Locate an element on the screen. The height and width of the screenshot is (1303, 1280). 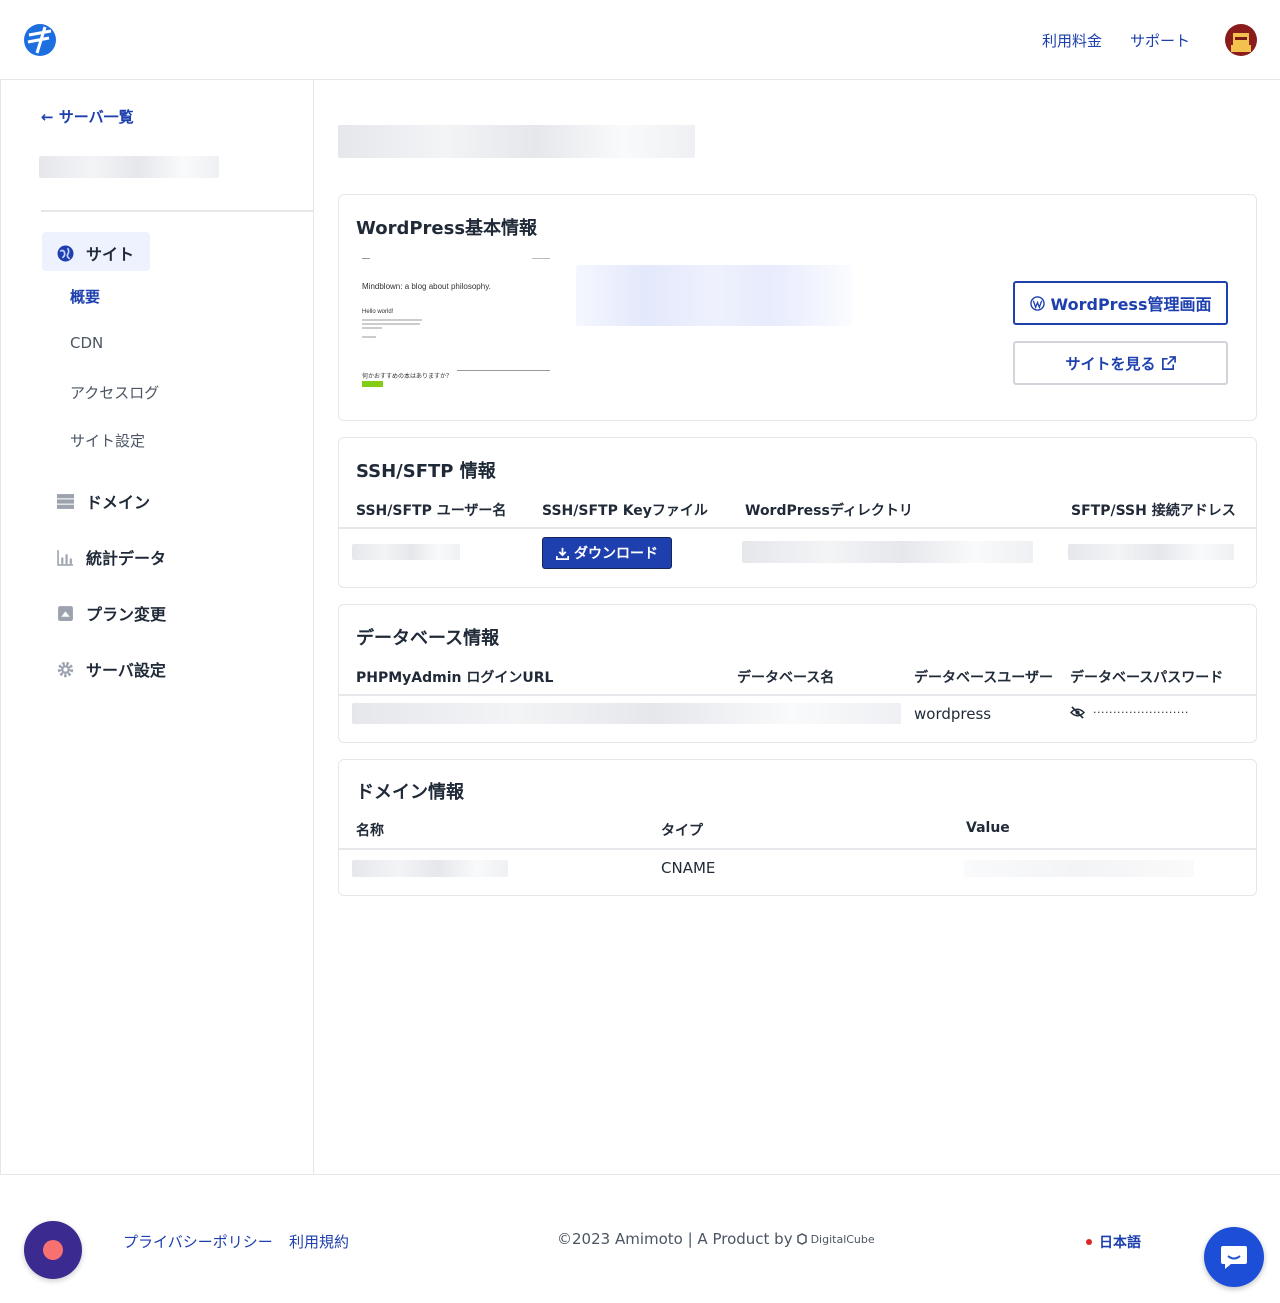
external-link-icon is located at coordinates (1168, 362).